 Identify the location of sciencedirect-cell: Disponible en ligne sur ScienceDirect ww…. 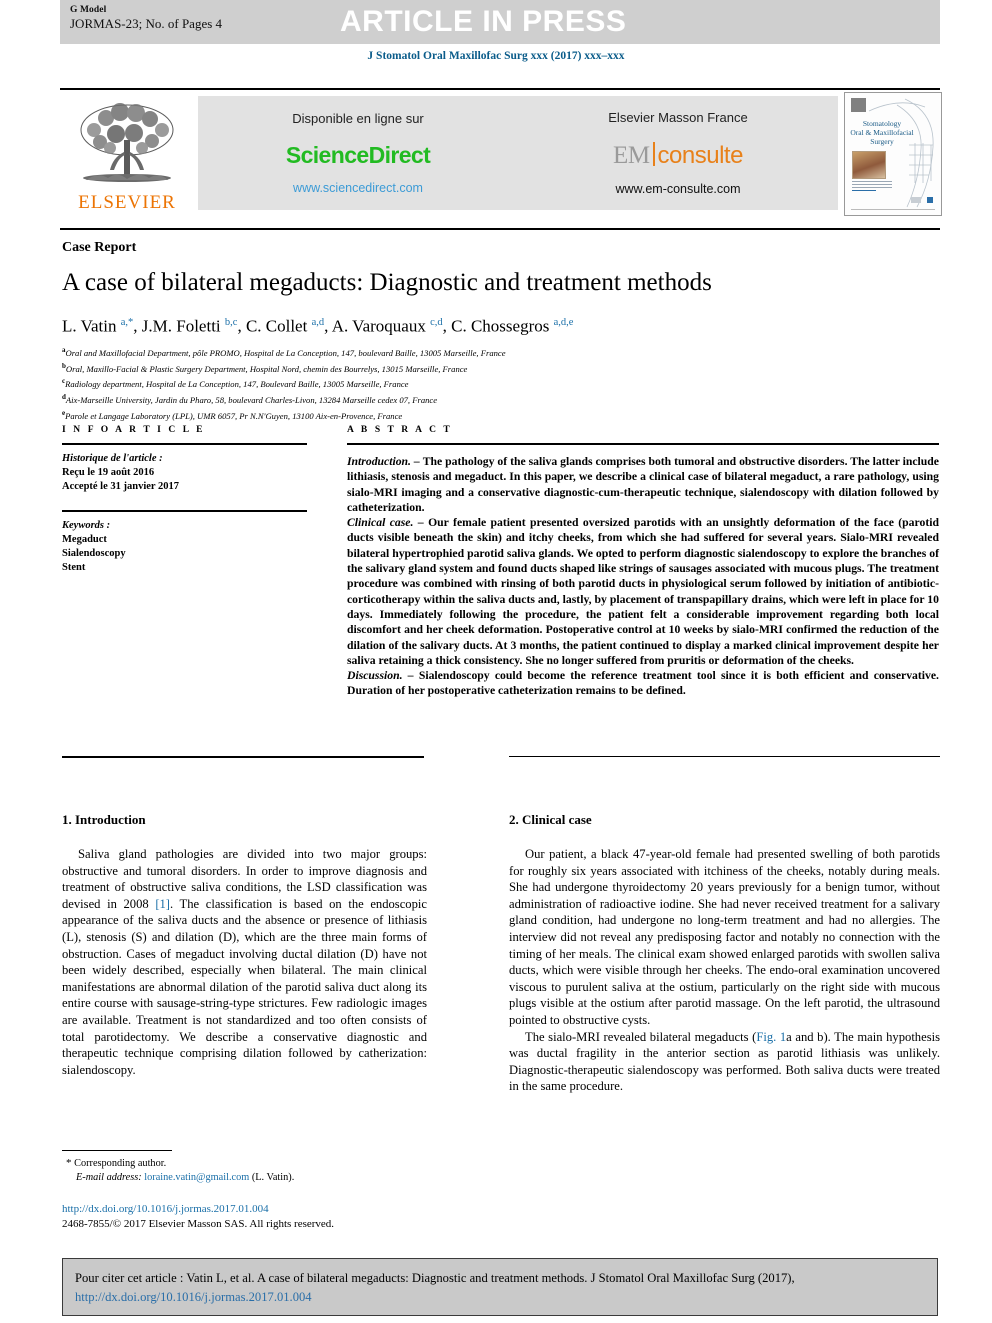
(358, 153).